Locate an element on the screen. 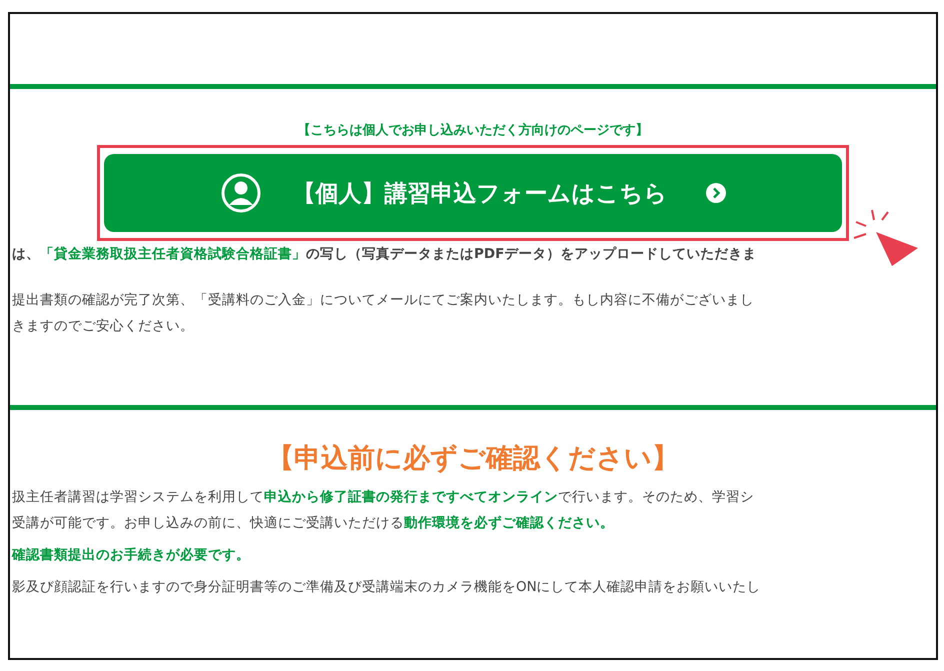 Image resolution: width=944 pixels, height=671 pixels. id-text: 影及び顔認証を行いますので身分証明書等のご準備及び受講端末のカメラ機能をONにして本人確認申請をお願いいたし is located at coordinates (386, 587).